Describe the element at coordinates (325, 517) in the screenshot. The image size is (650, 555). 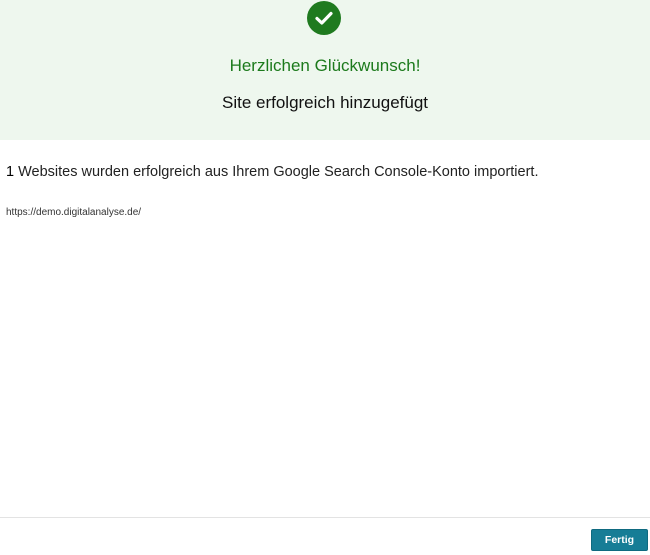
I see `footer-divider` at that location.